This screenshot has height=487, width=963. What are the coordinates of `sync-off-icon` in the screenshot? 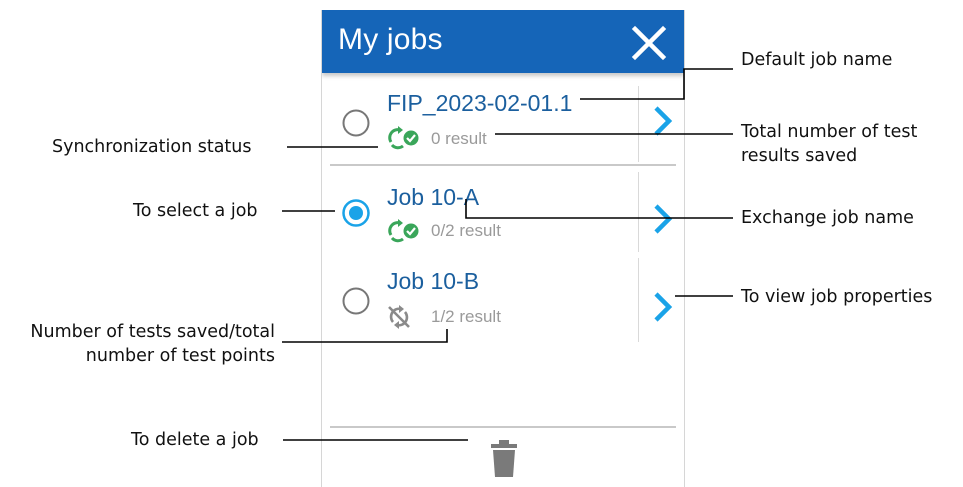 It's located at (399, 317).